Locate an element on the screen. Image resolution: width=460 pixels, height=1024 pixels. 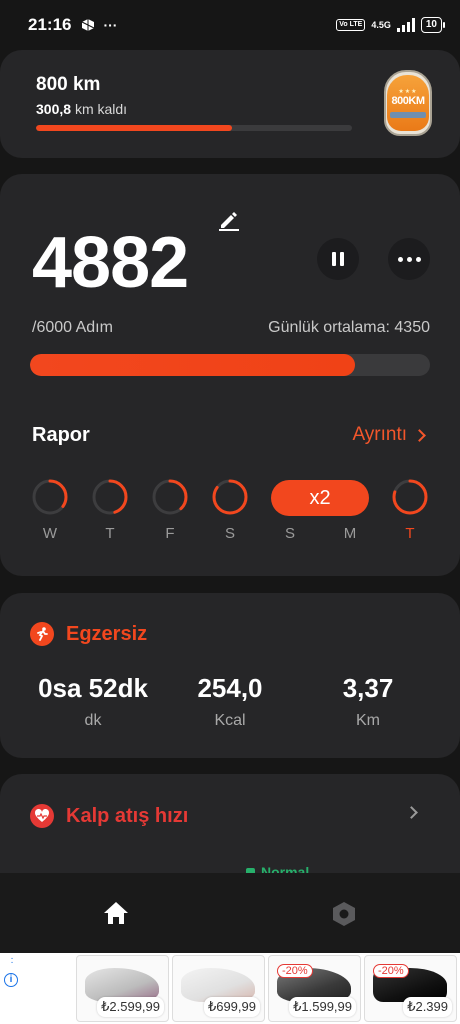
metric-duration: 0sa 52dk dk is located at coordinates (93, 701).